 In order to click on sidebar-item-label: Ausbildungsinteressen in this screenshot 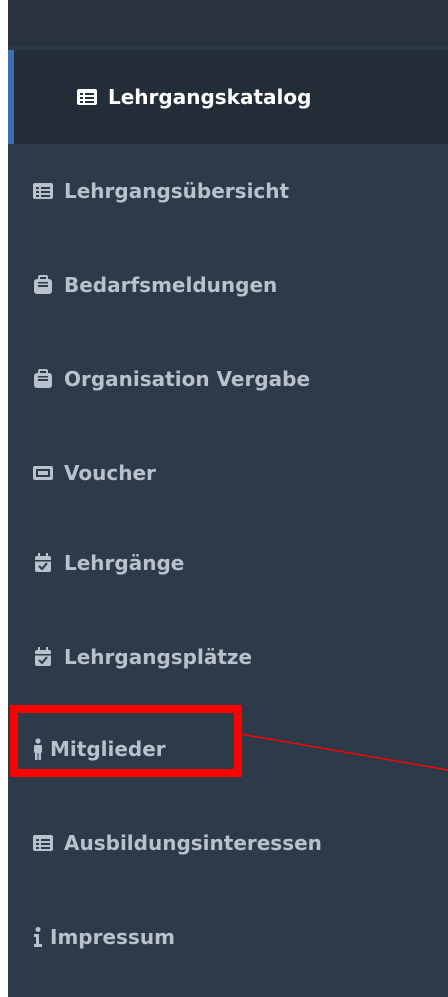, I will do `click(193, 843)`.